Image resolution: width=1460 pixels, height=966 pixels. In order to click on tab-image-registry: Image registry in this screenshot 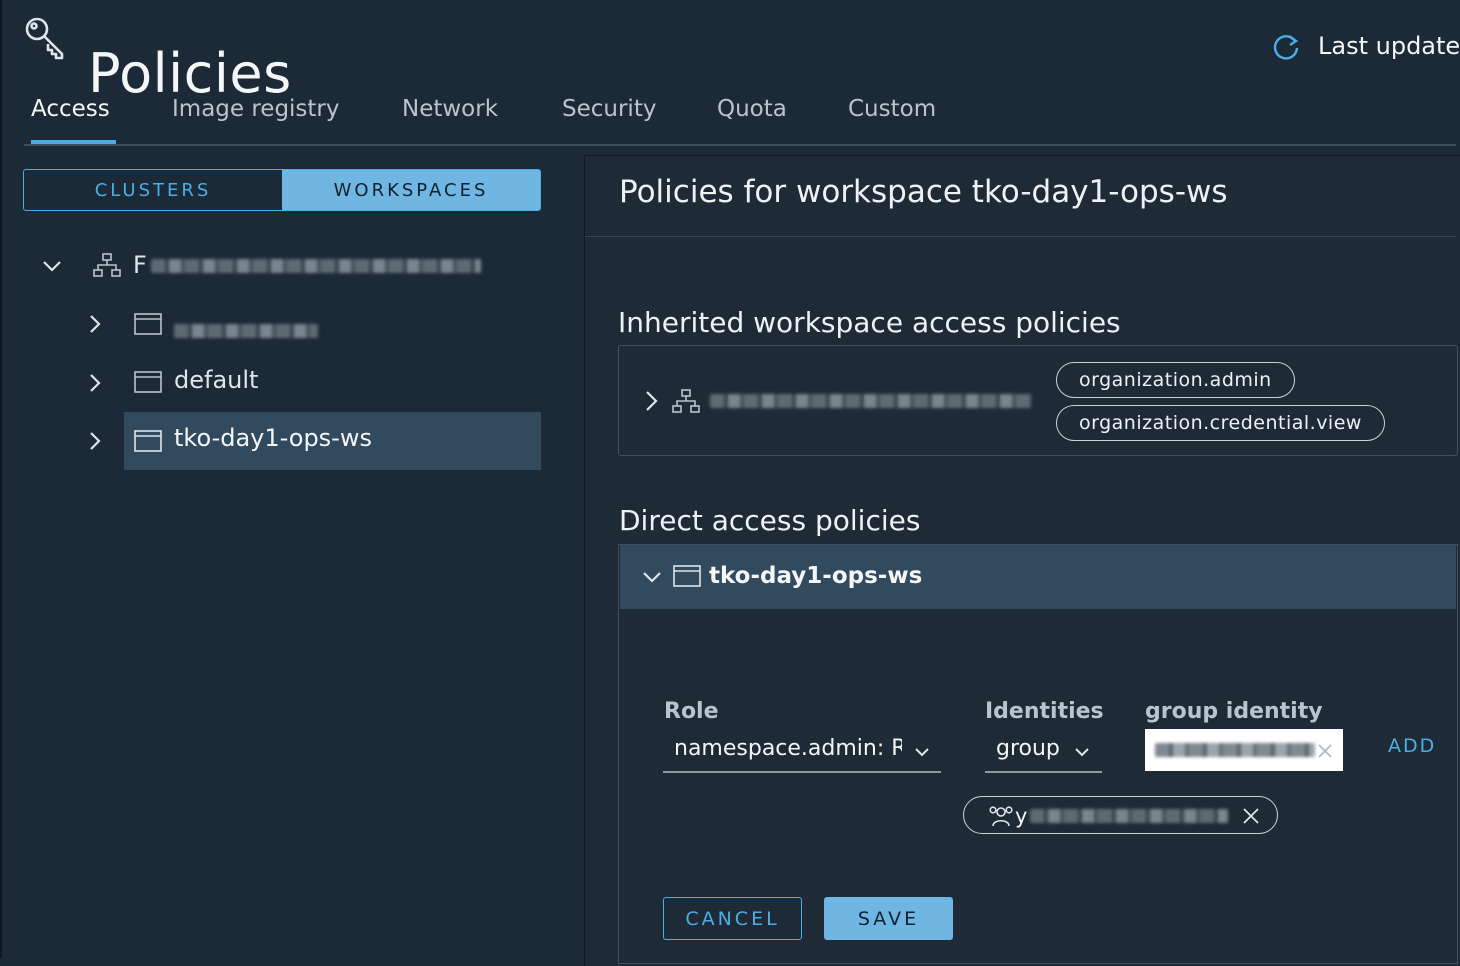, I will do `click(256, 119)`.